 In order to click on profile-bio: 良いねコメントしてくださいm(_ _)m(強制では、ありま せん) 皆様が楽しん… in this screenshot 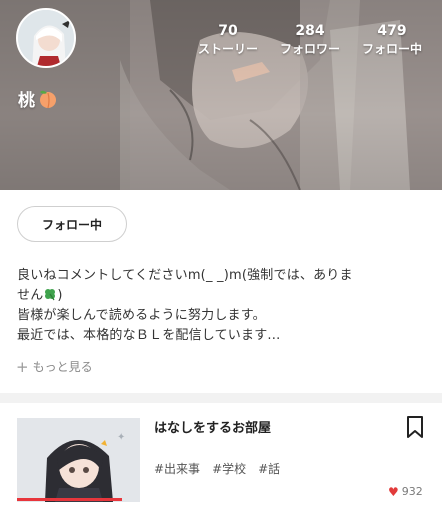, I will do `click(221, 306)`.